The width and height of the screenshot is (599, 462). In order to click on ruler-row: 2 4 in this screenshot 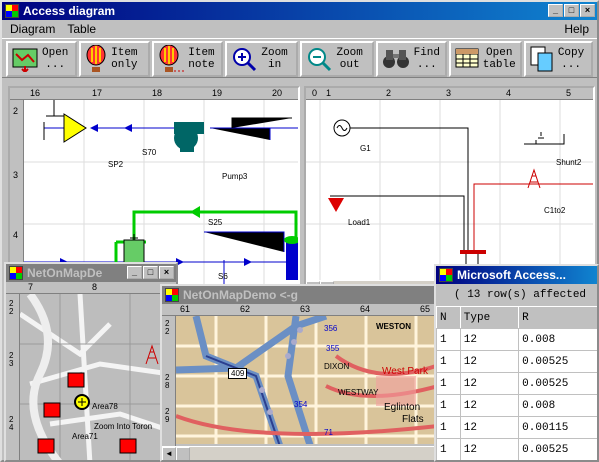, I will do `click(11, 423)`.